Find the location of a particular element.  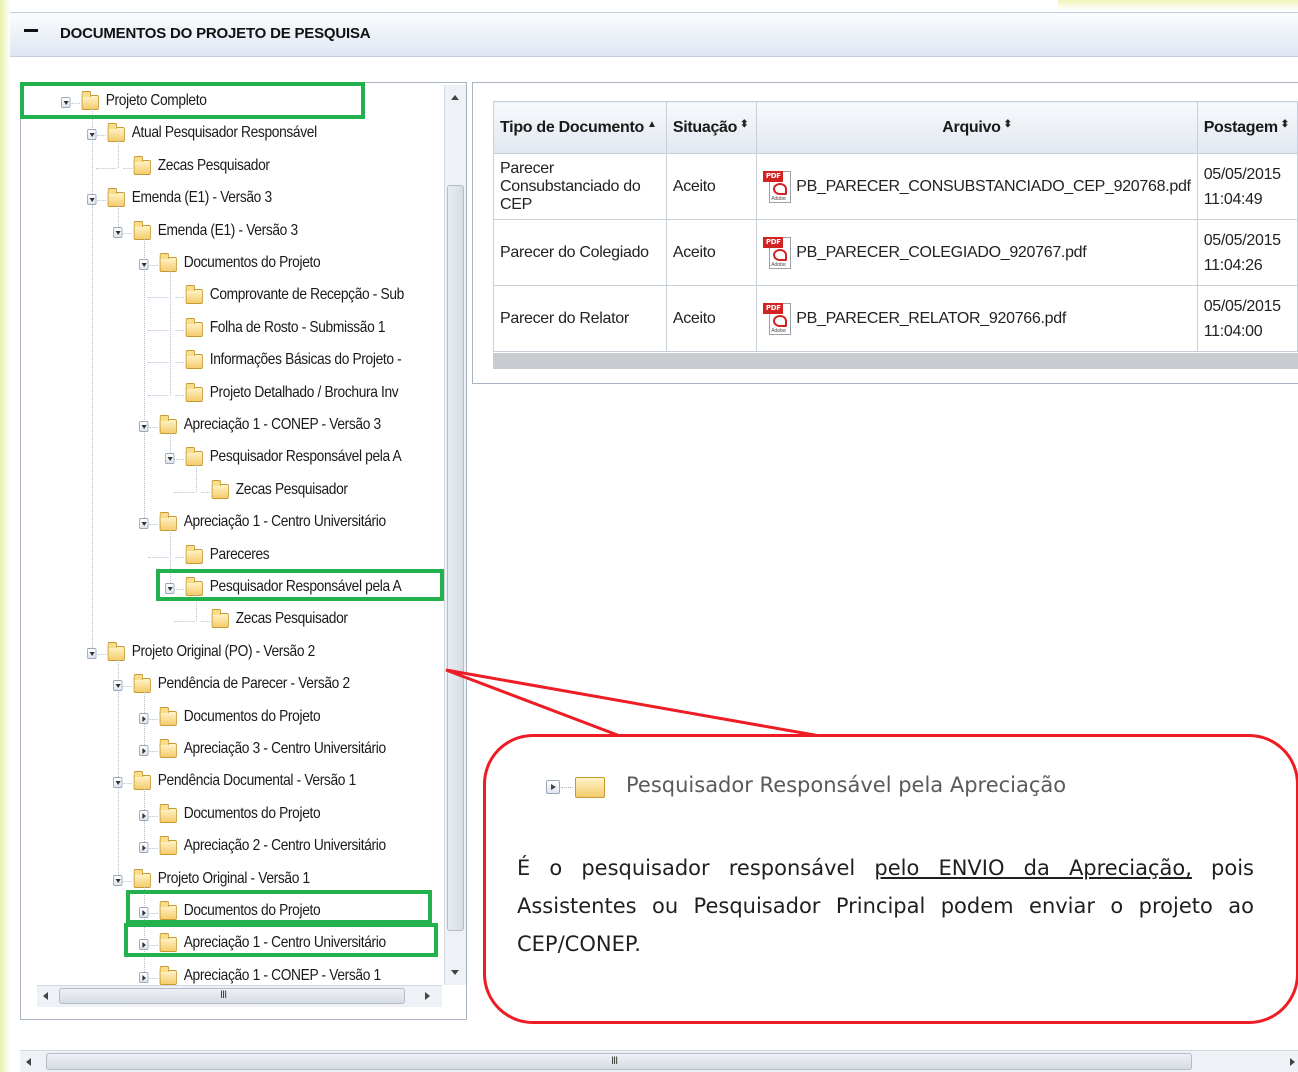

scroll-grip: III is located at coordinates (614, 1061).